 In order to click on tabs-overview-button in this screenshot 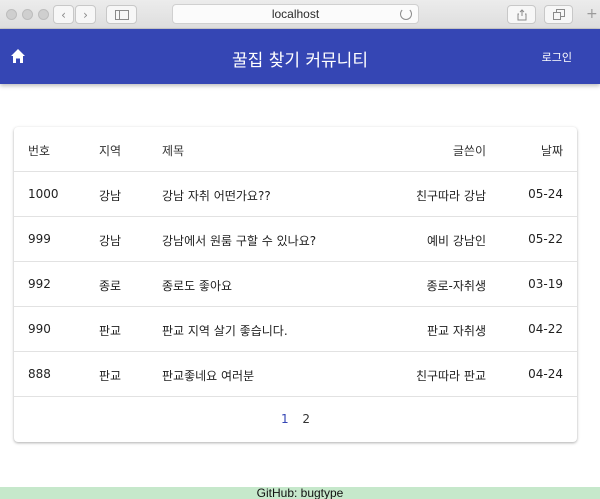, I will do `click(558, 14)`.